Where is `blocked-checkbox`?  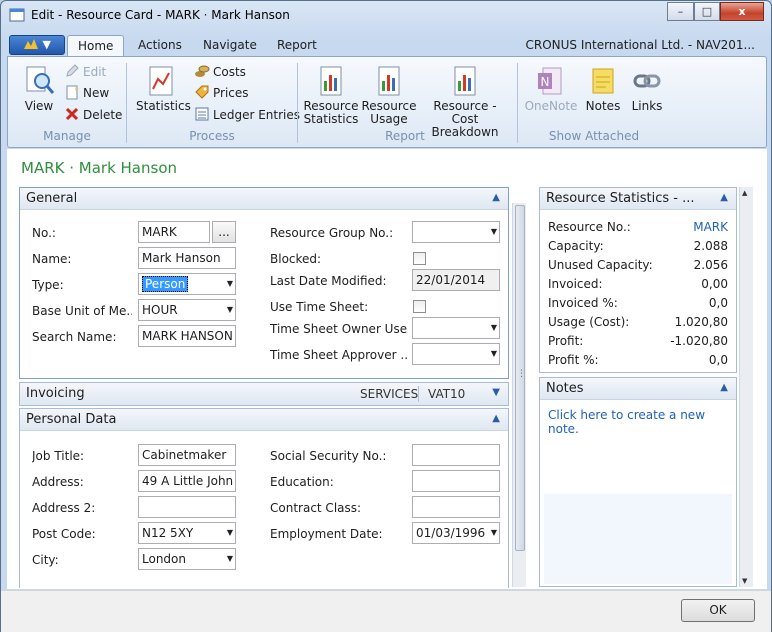 blocked-checkbox is located at coordinates (419, 258).